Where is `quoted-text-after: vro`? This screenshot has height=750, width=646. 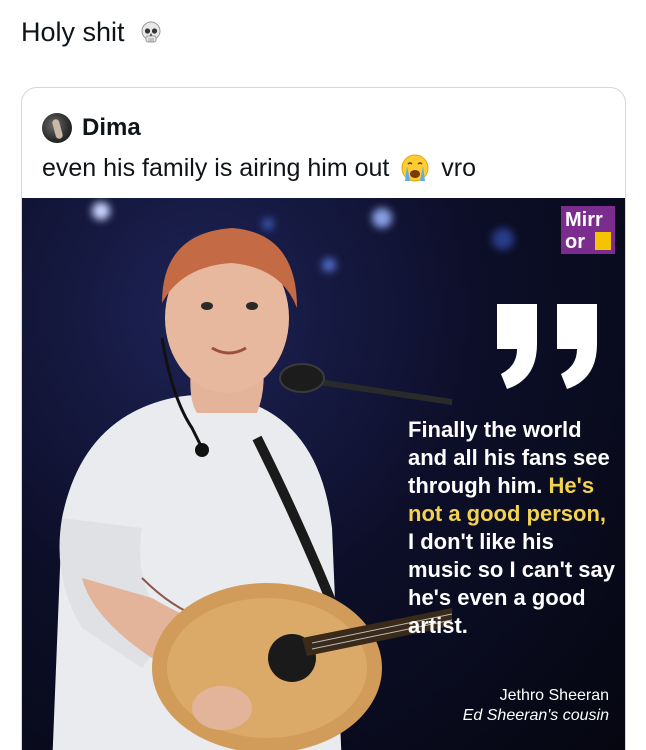
quoted-text-after: vro is located at coordinates (459, 168).